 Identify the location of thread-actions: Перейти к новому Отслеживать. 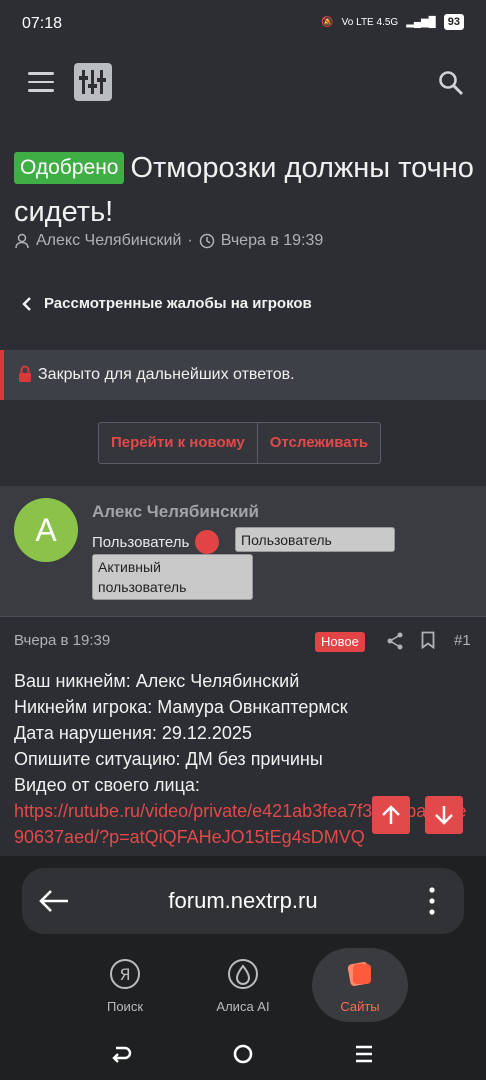
(240, 443).